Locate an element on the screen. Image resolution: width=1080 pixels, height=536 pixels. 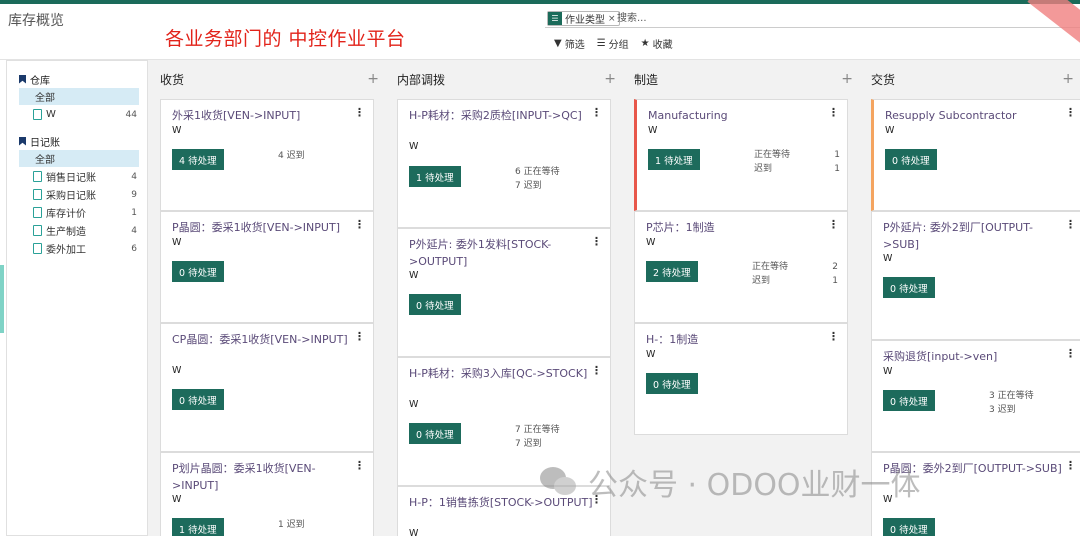
stat-late: 1 迟到 is located at coordinates (291, 525).